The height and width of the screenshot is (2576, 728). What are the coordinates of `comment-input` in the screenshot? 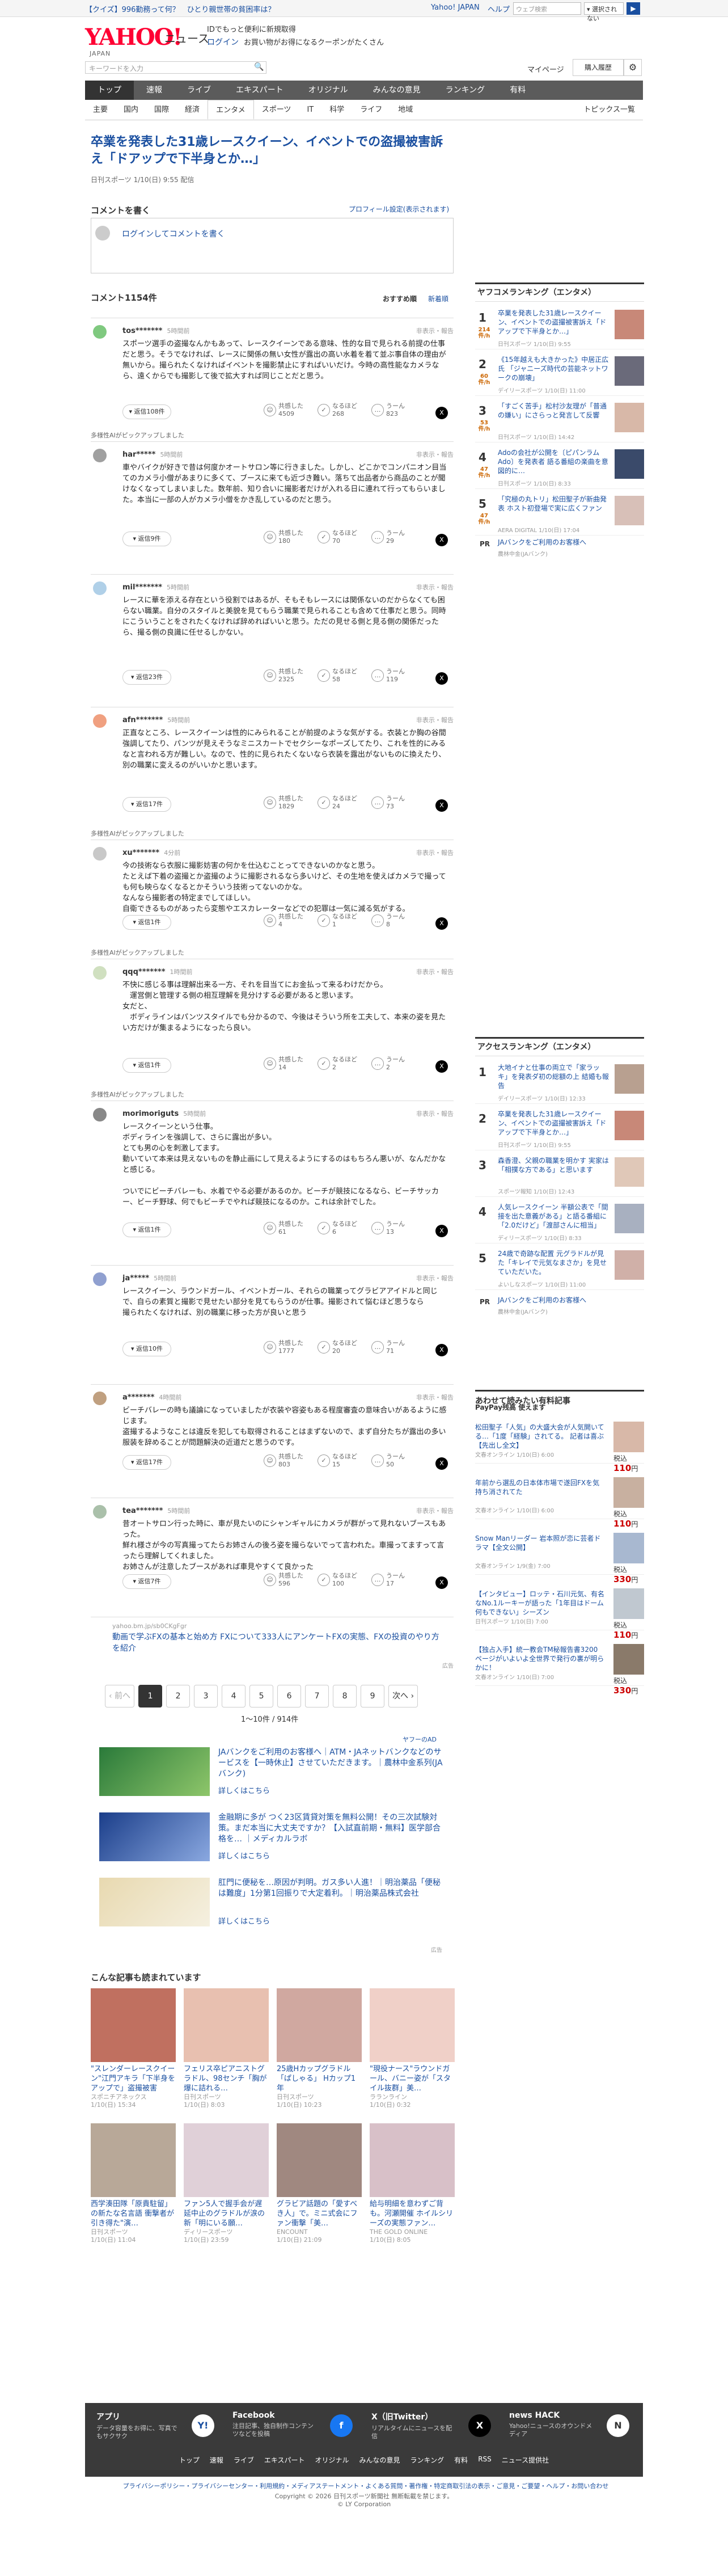 It's located at (272, 245).